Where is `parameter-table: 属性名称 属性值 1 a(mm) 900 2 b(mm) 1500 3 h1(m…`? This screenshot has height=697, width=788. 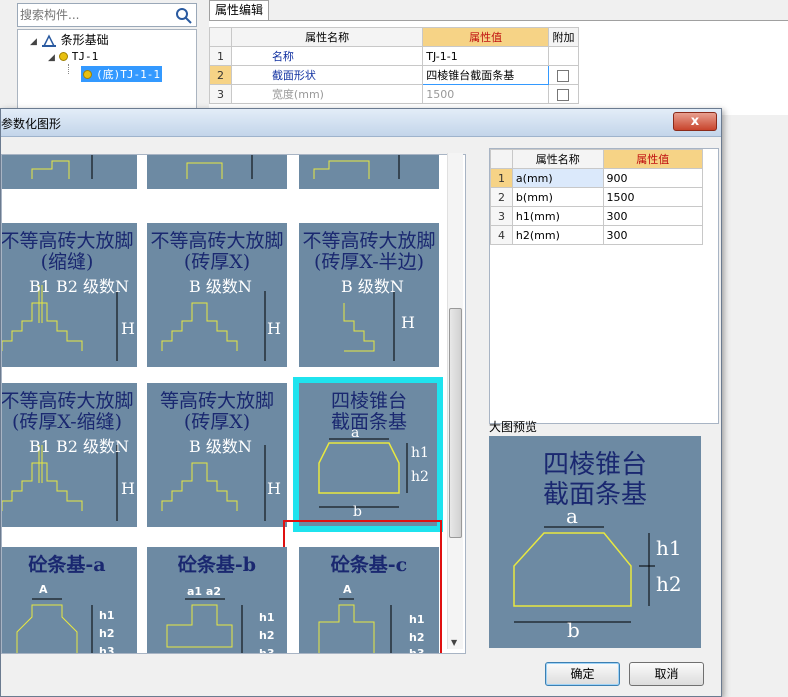 parameter-table: 属性名称 属性值 1 a(mm) 900 2 b(mm) 1500 3 h1(m… is located at coordinates (597, 197).